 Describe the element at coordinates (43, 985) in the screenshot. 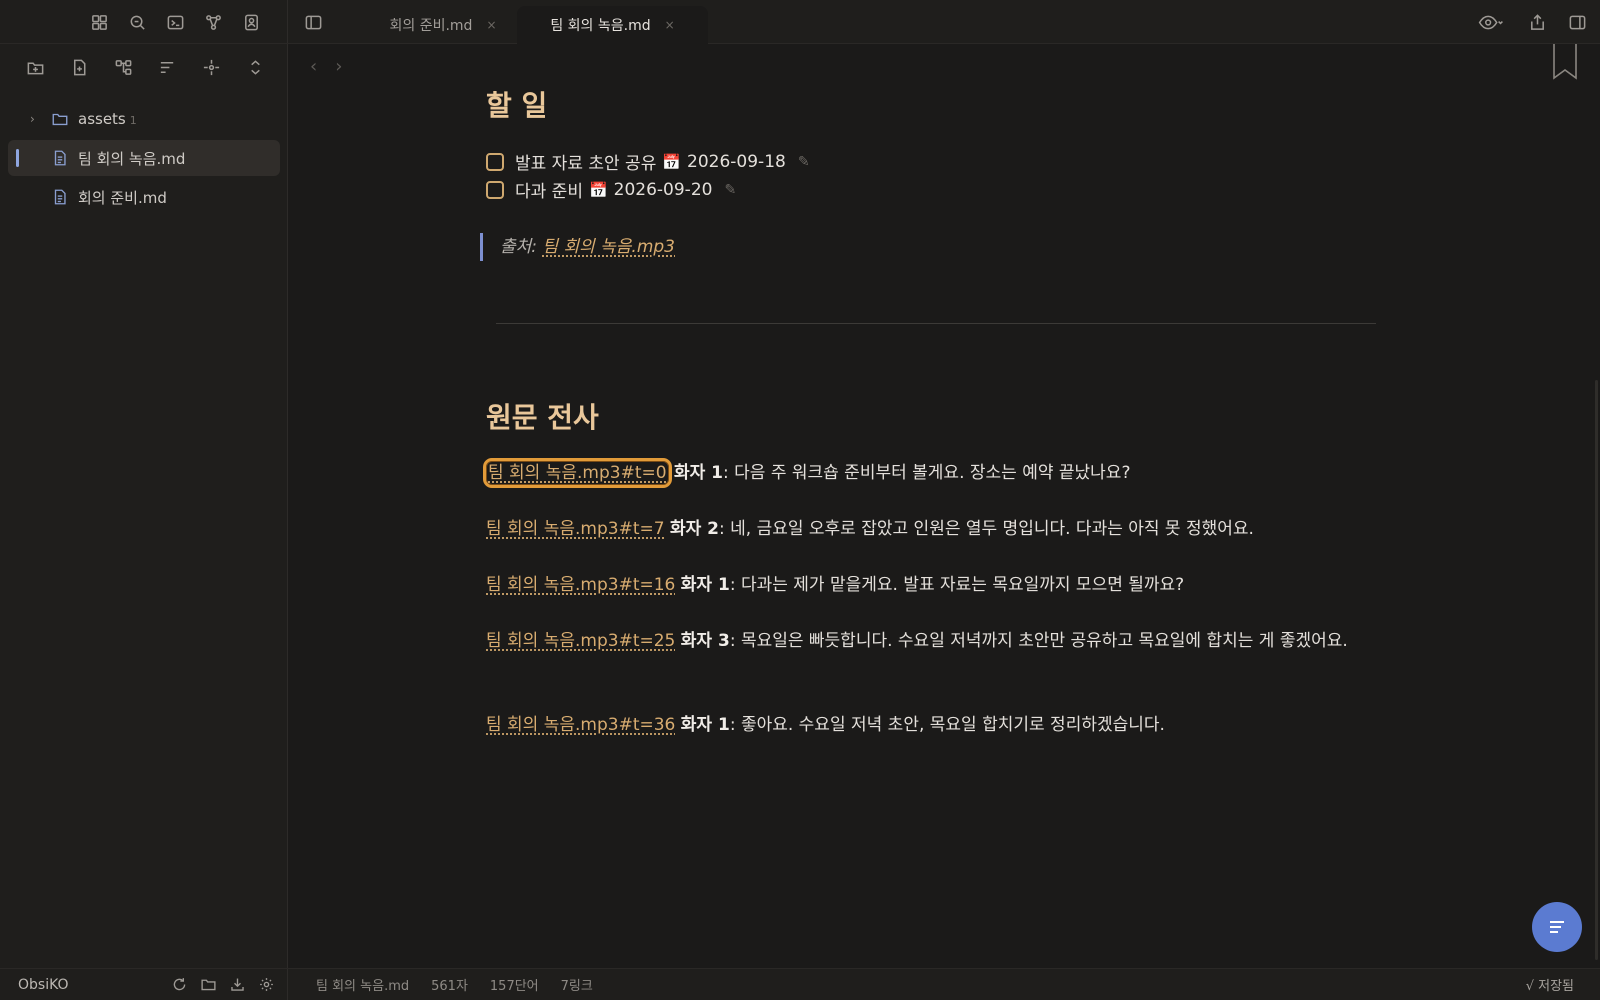

I see `vault-name: ObsiKO` at that location.